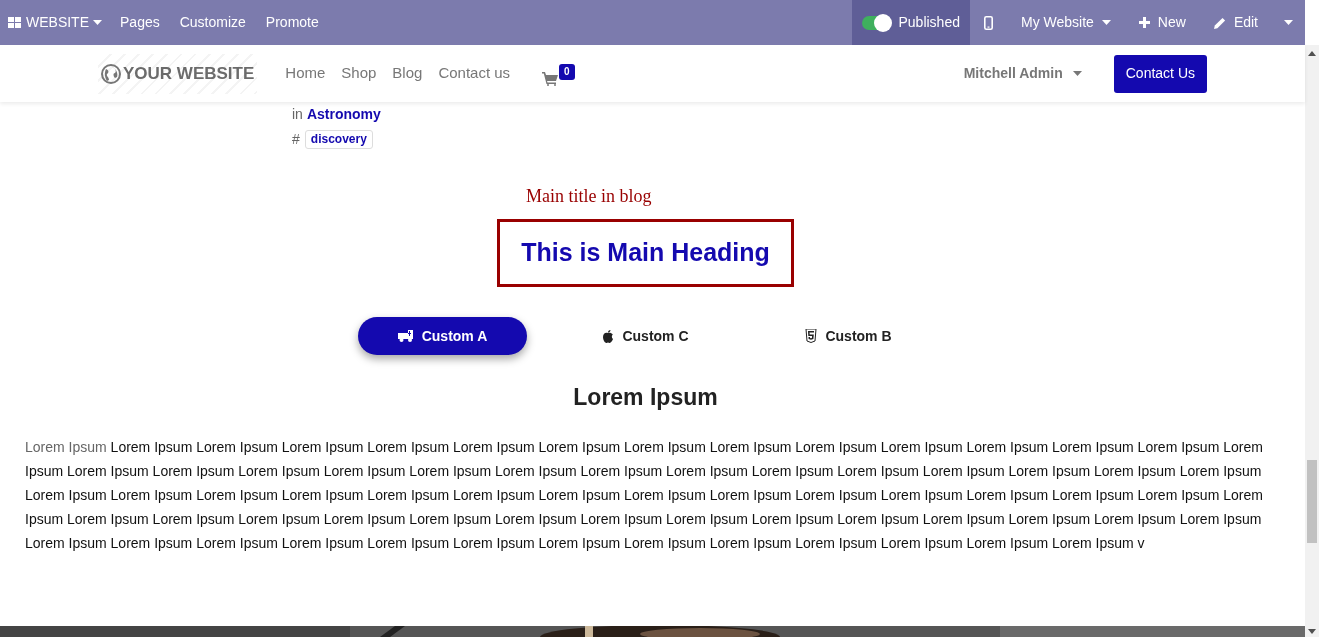 This screenshot has height=637, width=1319. Describe the element at coordinates (1022, 73) in the screenshot. I see `user-menu: Mitchell Admin` at that location.